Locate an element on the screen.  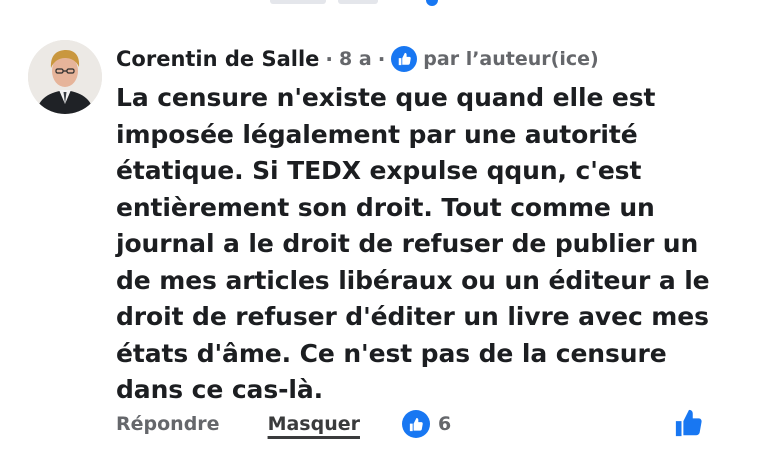
hide-button: Masquer is located at coordinates (314, 424).